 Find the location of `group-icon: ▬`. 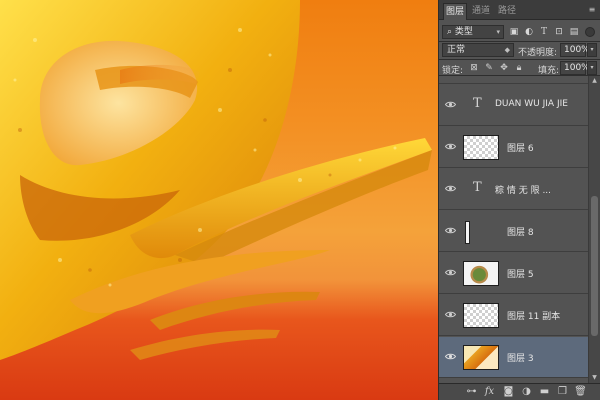

group-icon: ▬ is located at coordinates (544, 392).